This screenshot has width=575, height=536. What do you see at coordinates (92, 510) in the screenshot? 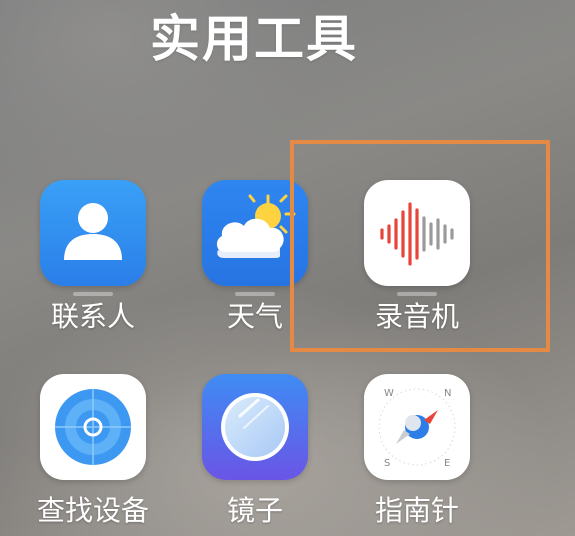
I see `app-label: 查找设备` at bounding box center [92, 510].